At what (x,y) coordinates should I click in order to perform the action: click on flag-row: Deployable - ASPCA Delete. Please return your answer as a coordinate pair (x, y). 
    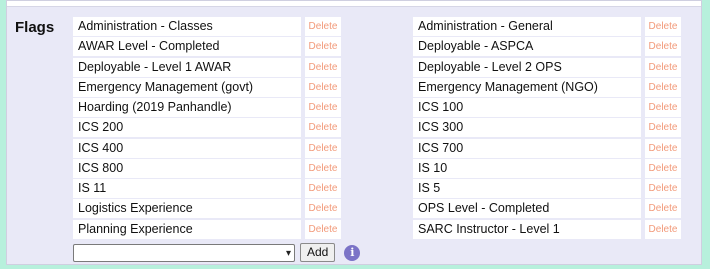
    Looking at the image, I should click on (547, 47).